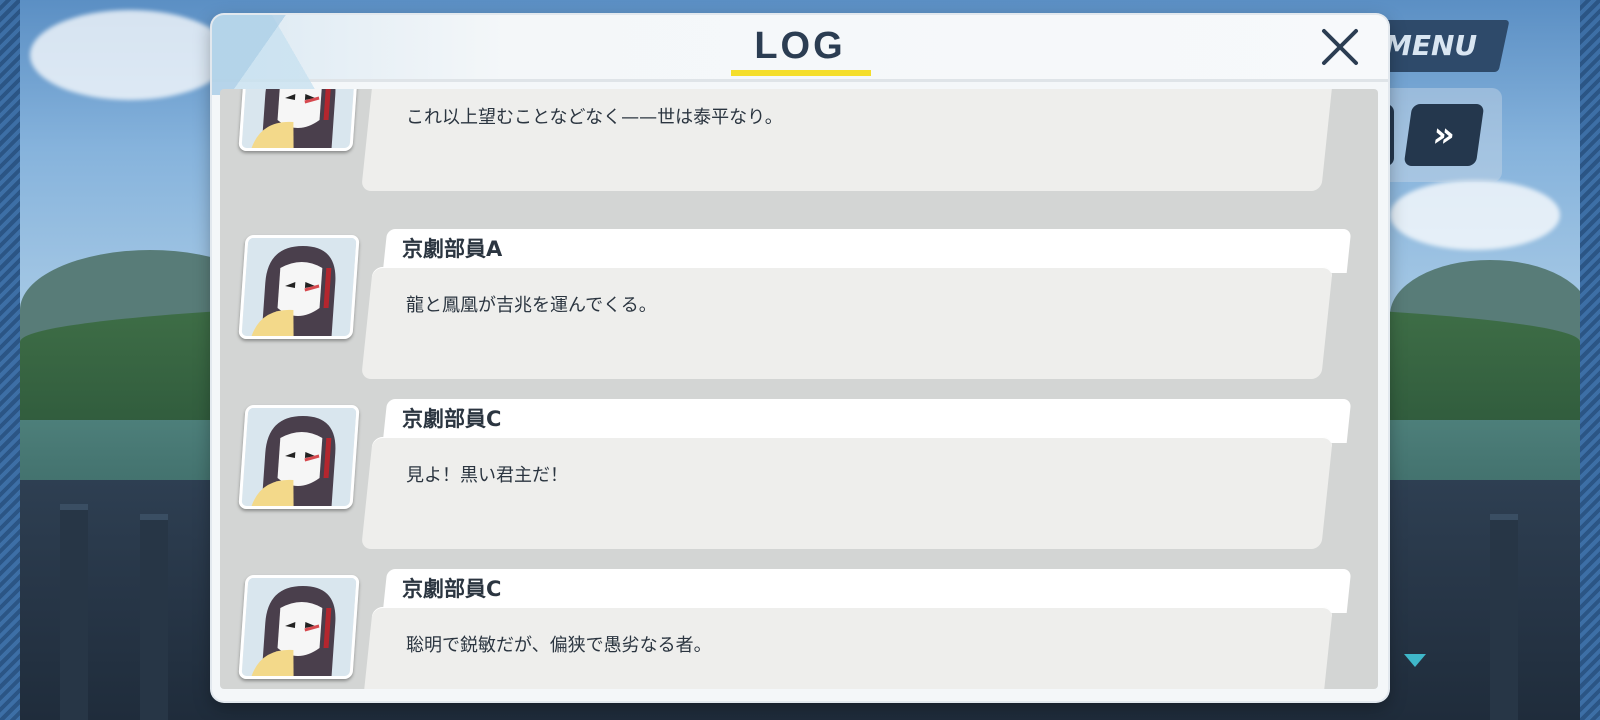 The width and height of the screenshot is (1600, 720). What do you see at coordinates (1590, 360) in the screenshot?
I see `right-border-stripe` at bounding box center [1590, 360].